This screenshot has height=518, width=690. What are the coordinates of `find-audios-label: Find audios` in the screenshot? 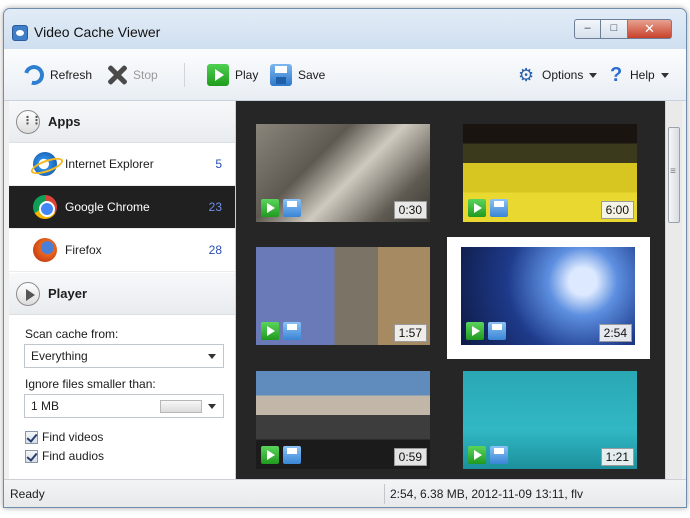 It's located at (73, 456).